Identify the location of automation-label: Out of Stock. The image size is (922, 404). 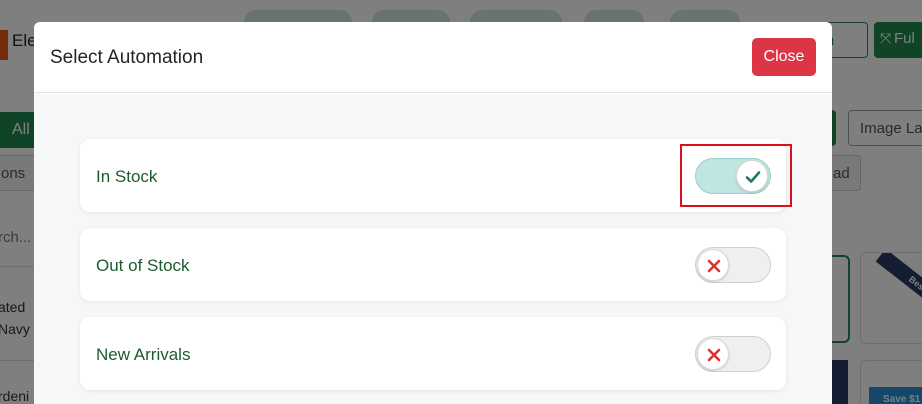
(143, 265).